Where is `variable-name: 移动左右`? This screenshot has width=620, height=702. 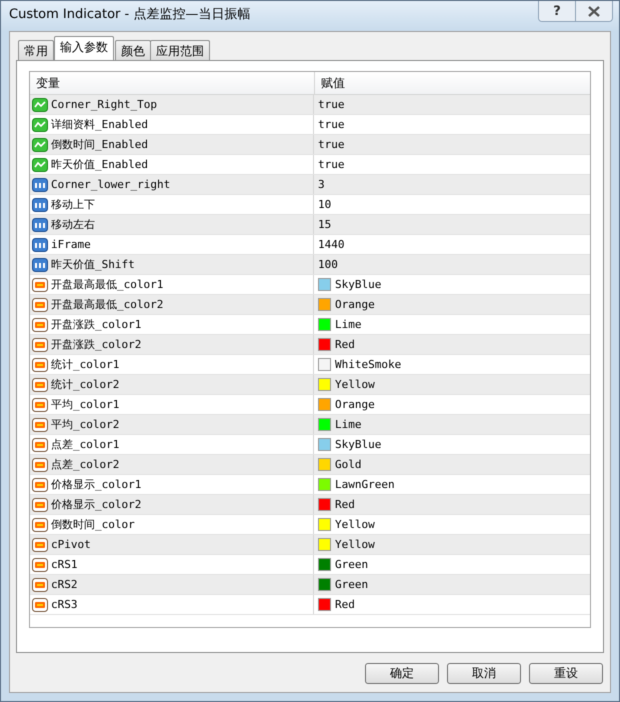 variable-name: 移动左右 is located at coordinates (73, 224).